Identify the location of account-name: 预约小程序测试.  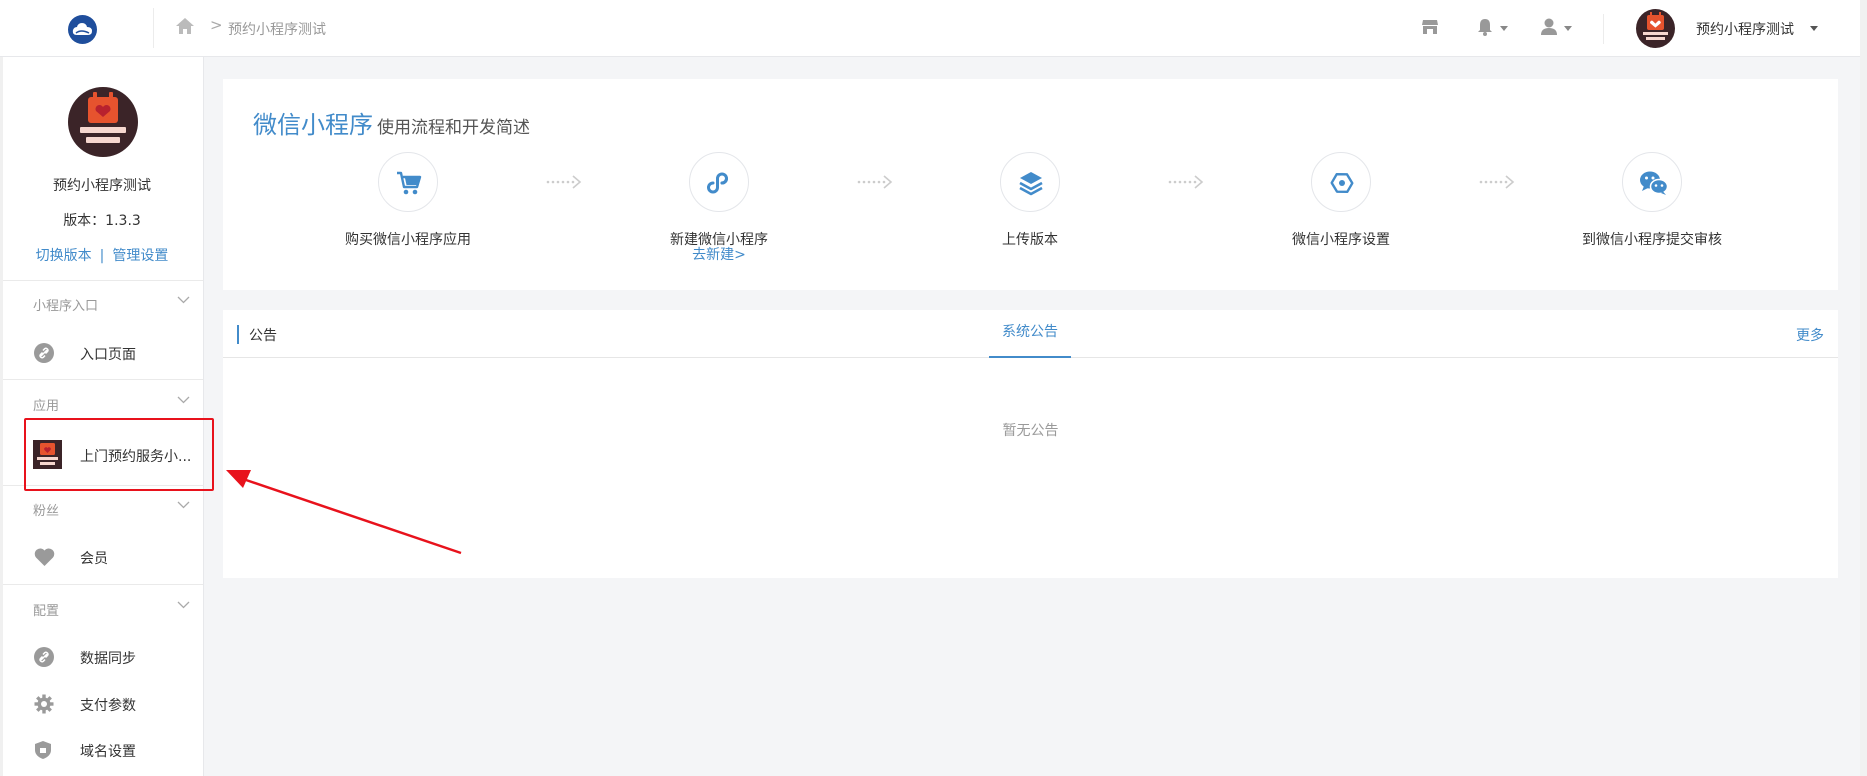
(1745, 29).